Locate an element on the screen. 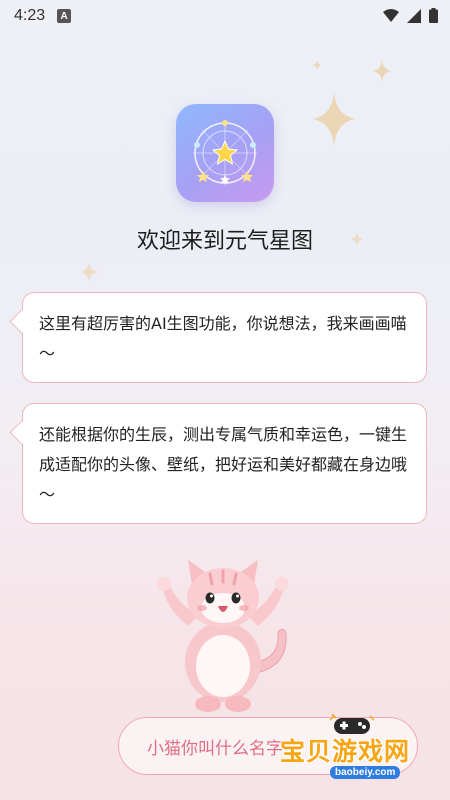 The width and height of the screenshot is (450, 800). battery-icon is located at coordinates (433, 15).